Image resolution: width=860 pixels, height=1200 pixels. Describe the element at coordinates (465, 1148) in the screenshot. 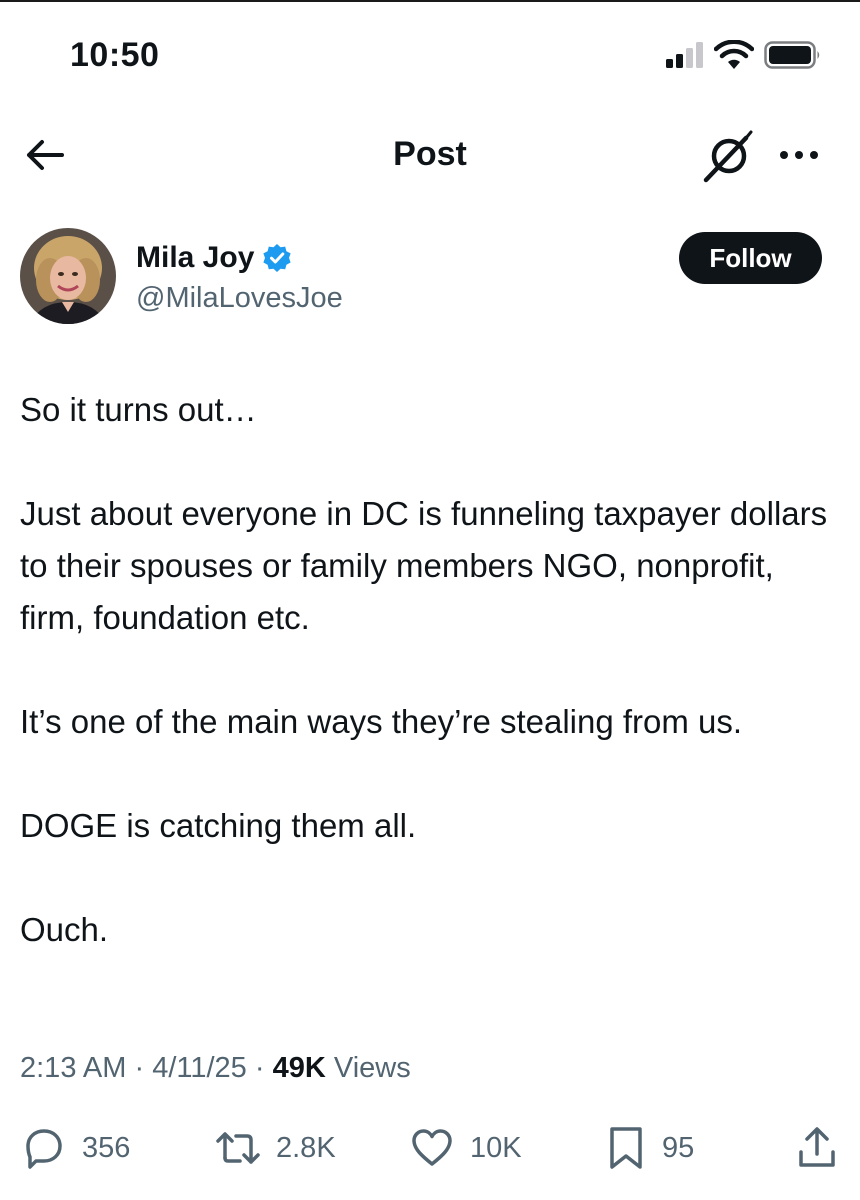

I see `like-button: 10K` at that location.